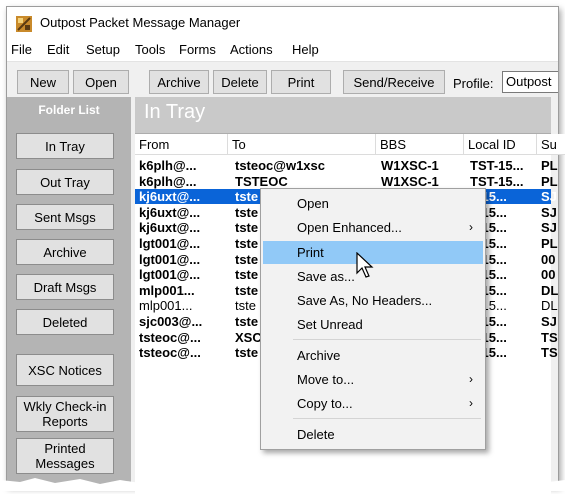 The height and width of the screenshot is (494, 565). I want to click on cell-to: TSTEOC, so click(261, 181).